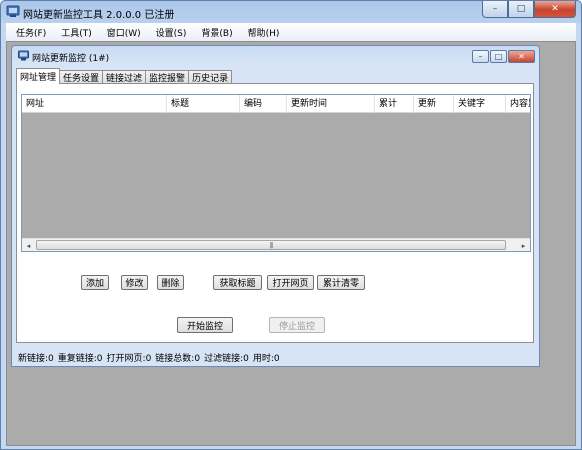 This screenshot has width=582, height=450. What do you see at coordinates (275, 56) in the screenshot?
I see `child-title-bar: 网站更新监控 (1#) – □ ✕` at bounding box center [275, 56].